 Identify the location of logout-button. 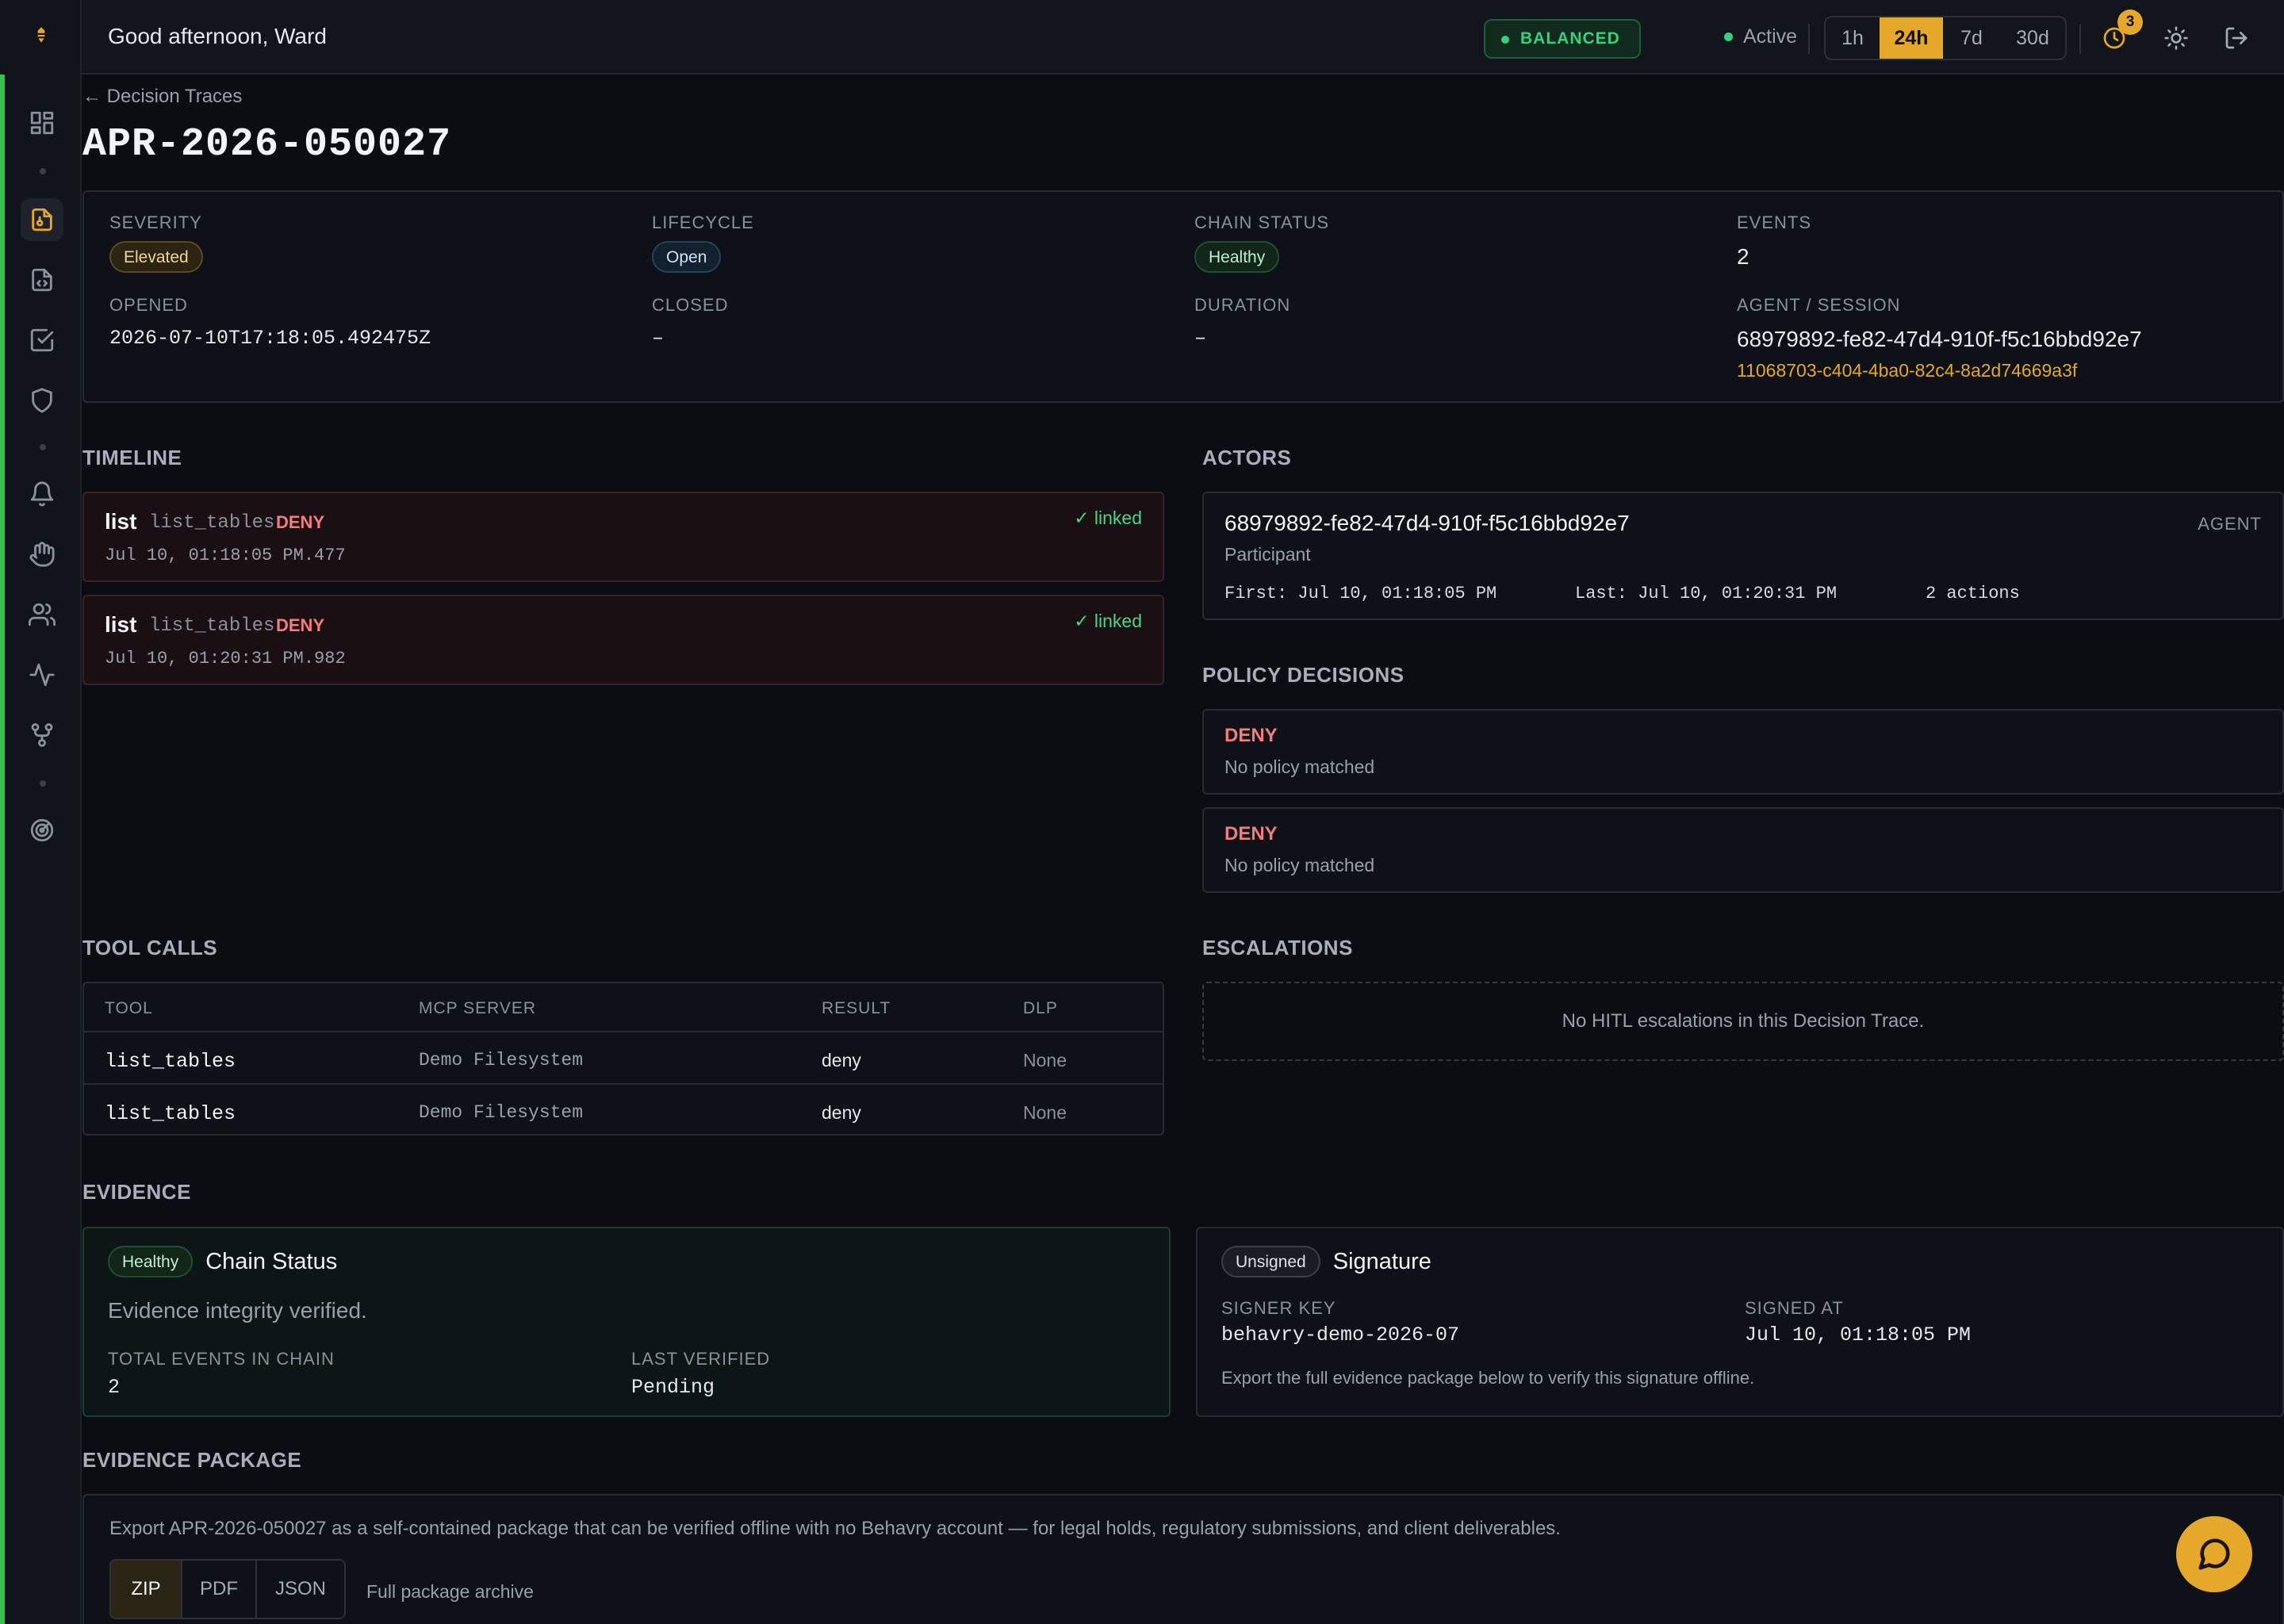
(2236, 38).